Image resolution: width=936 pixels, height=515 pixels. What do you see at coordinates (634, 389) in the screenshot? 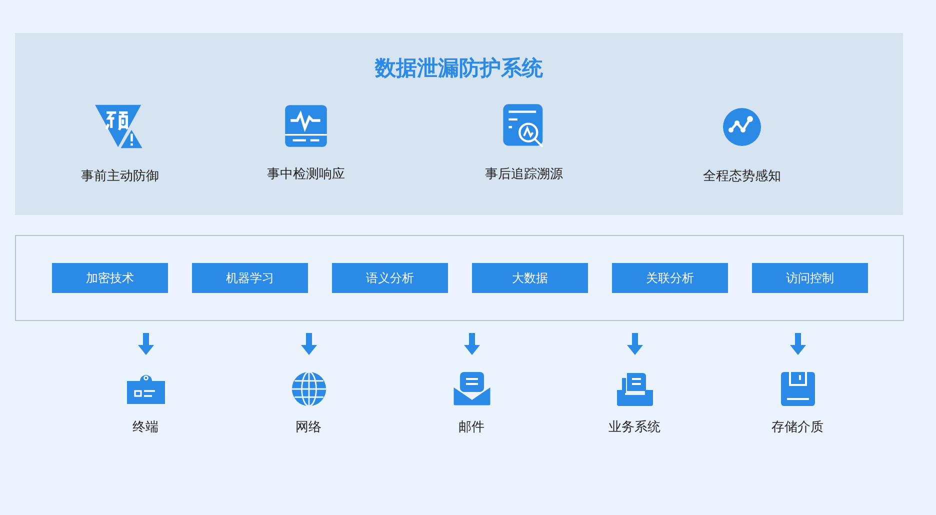
I see `document-tray-icon` at bounding box center [634, 389].